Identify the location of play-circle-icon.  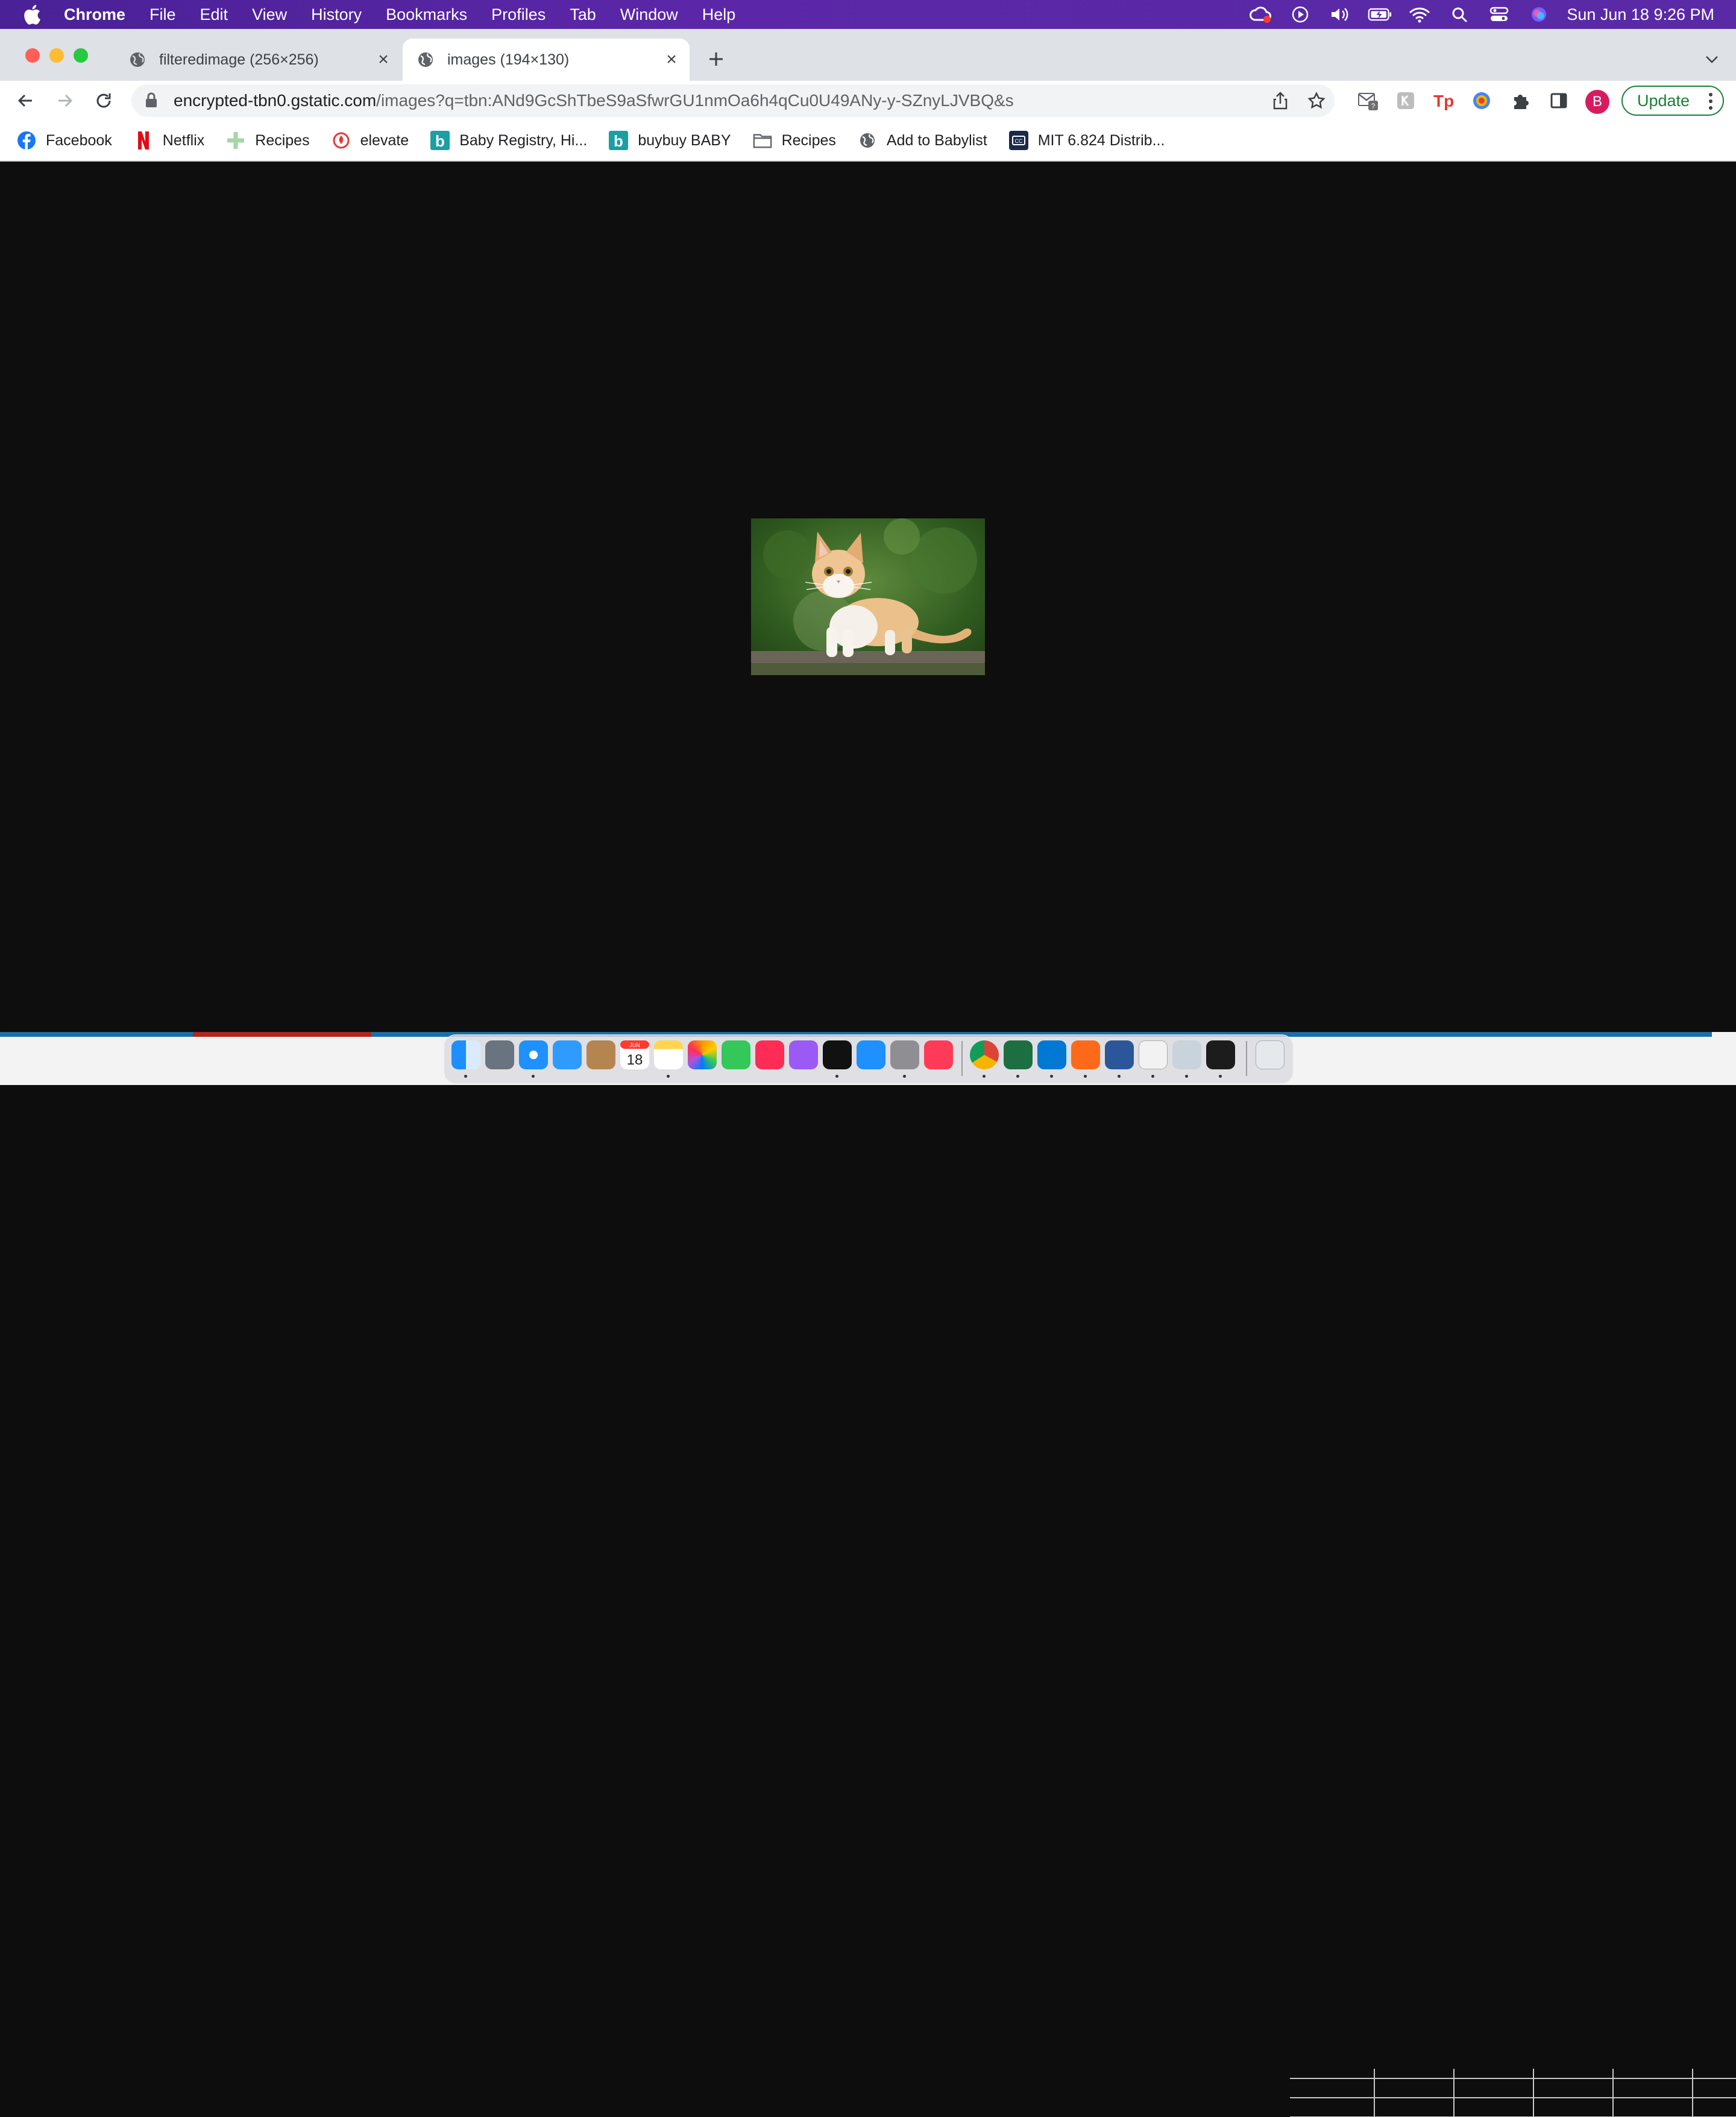
(1300, 14).